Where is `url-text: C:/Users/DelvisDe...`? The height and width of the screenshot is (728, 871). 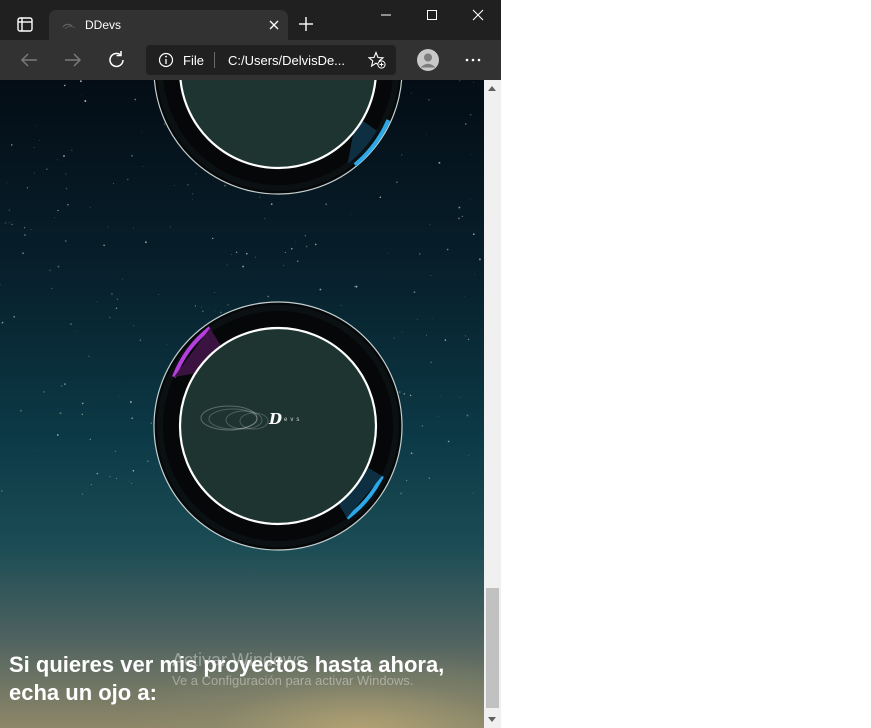
url-text: C:/Users/DelvisDe... is located at coordinates (286, 60).